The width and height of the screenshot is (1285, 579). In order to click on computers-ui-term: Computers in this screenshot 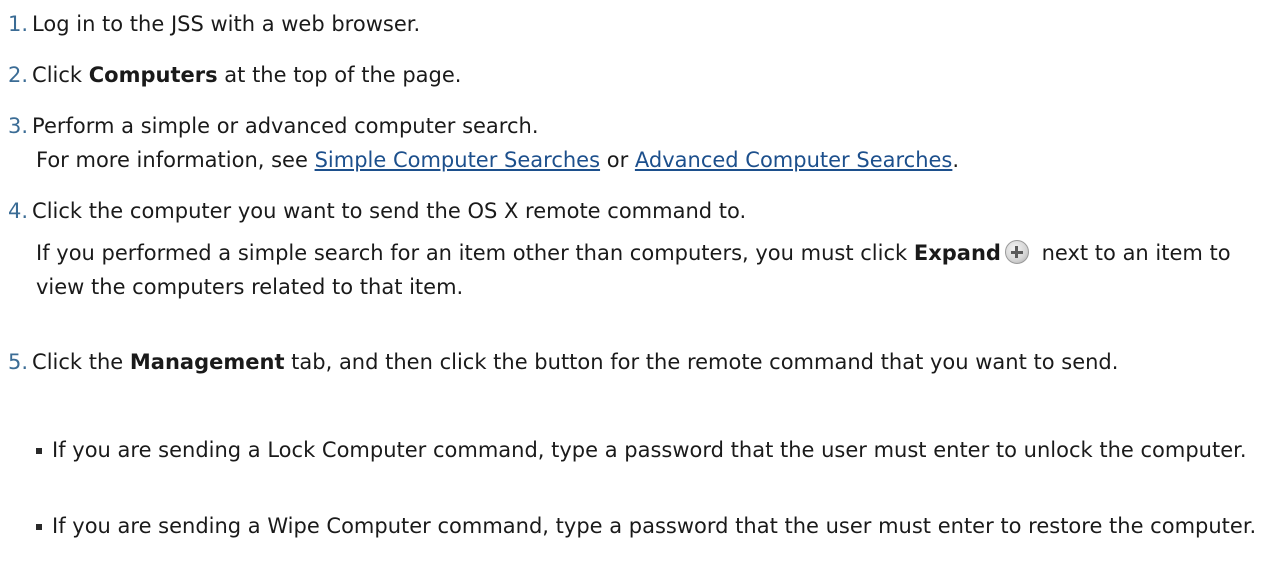, I will do `click(153, 75)`.